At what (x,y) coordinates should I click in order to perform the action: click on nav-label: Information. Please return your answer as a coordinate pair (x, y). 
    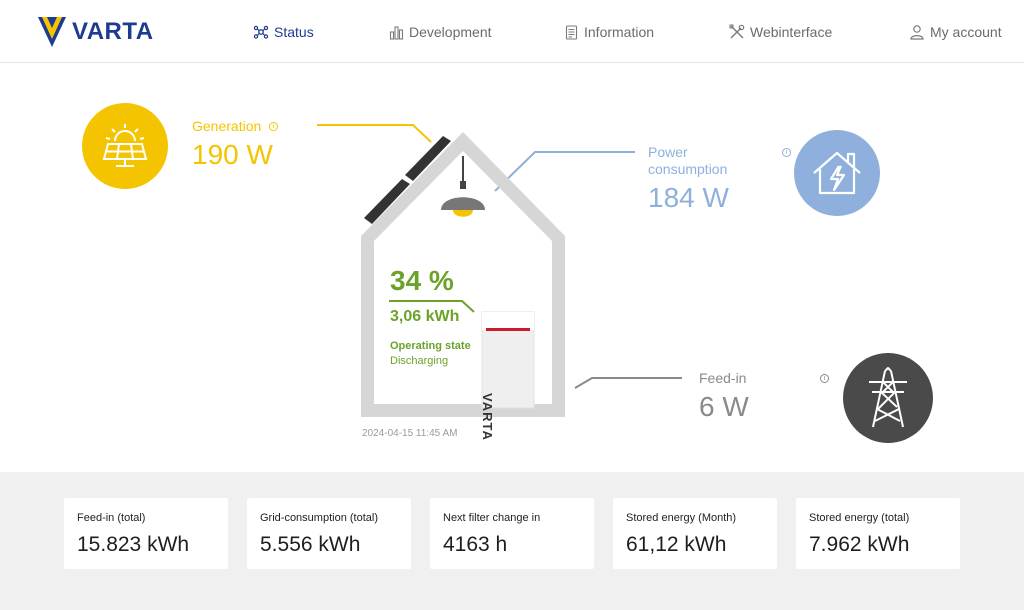
    Looking at the image, I should click on (619, 32).